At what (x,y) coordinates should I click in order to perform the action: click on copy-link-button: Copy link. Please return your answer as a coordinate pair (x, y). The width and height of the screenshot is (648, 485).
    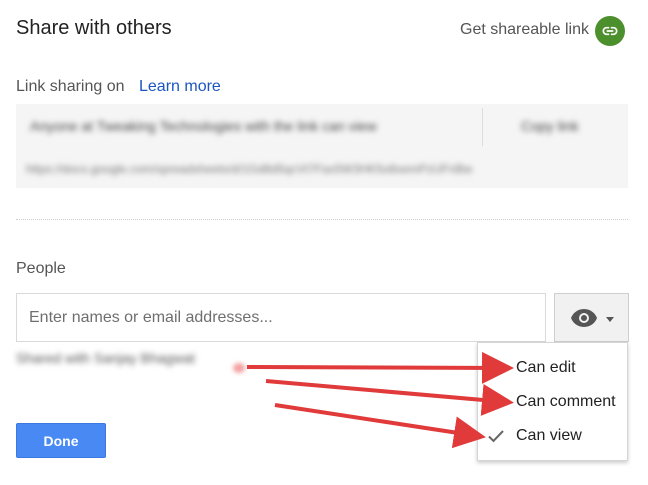
    Looking at the image, I should click on (550, 126).